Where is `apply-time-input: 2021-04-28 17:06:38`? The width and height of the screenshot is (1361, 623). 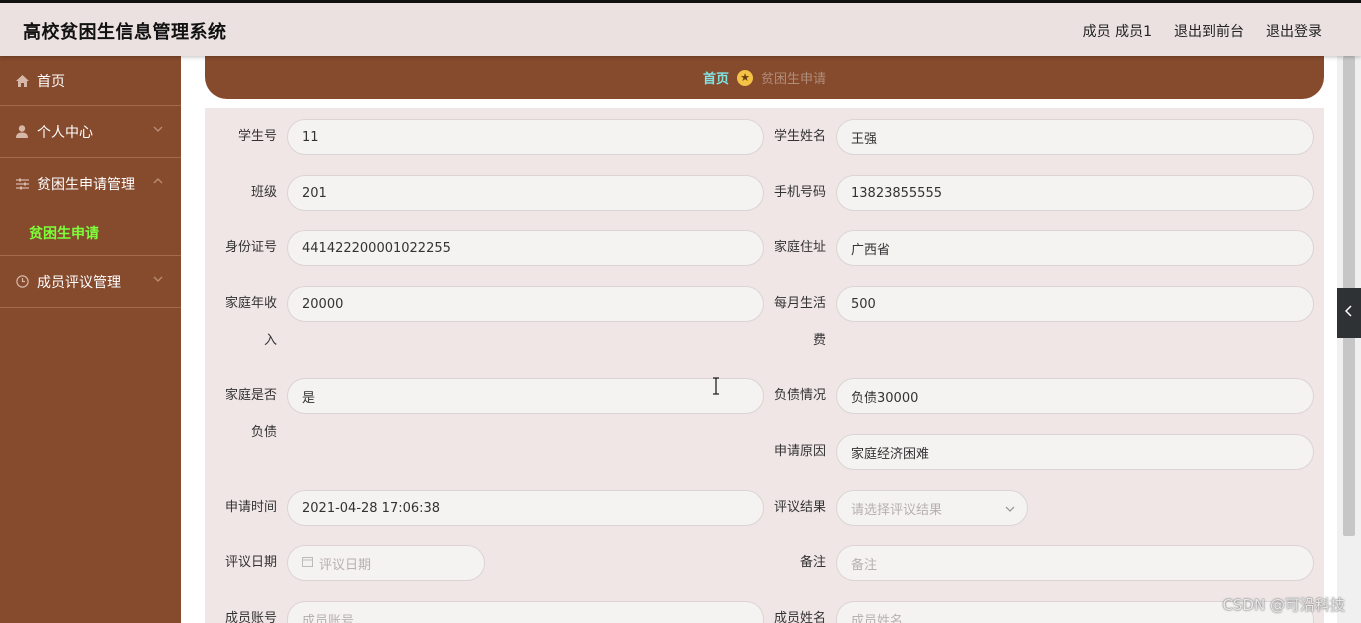
apply-time-input: 2021-04-28 17:06:38 is located at coordinates (525, 508).